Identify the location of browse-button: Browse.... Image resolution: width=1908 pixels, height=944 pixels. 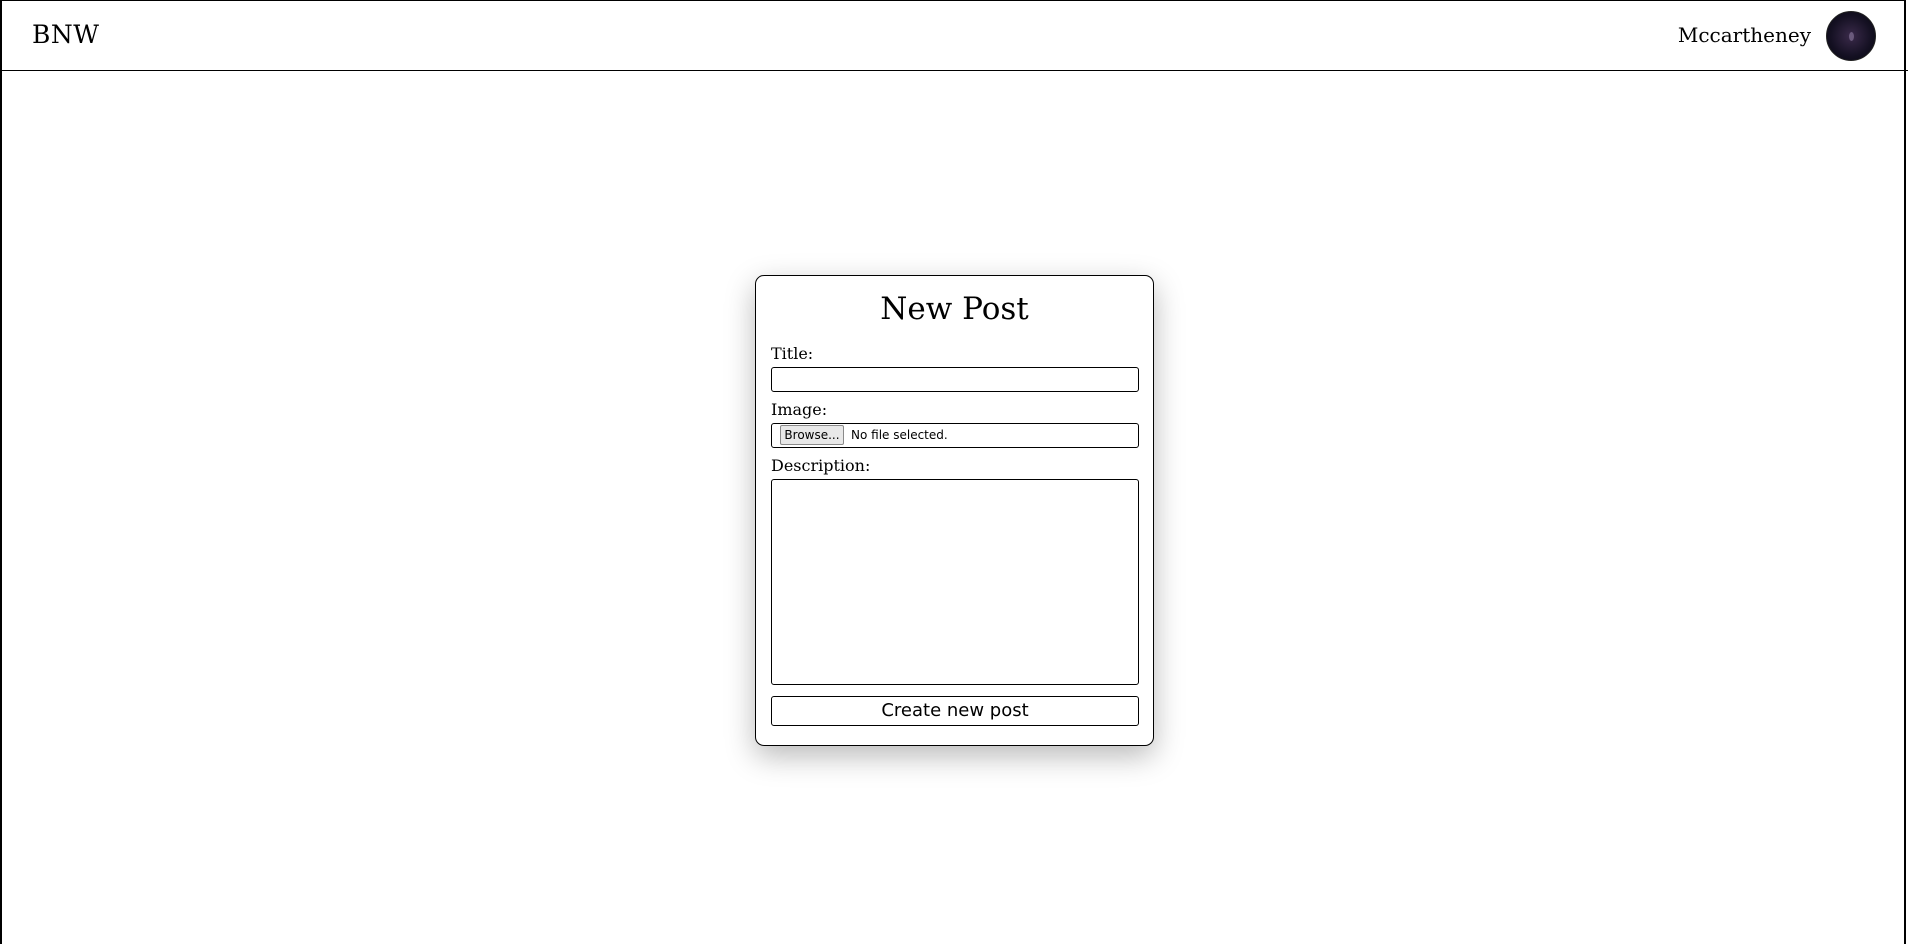
(812, 435).